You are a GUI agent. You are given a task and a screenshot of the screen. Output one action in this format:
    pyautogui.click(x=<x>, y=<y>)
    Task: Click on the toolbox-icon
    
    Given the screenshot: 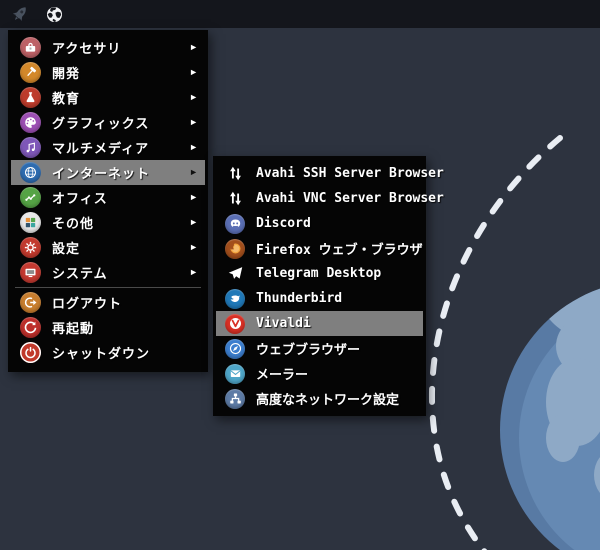 What is the action you would take?
    pyautogui.click(x=30, y=47)
    